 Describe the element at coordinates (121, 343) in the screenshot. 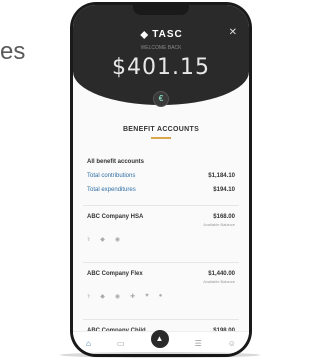

I see `card-tab-icon: ▭` at that location.